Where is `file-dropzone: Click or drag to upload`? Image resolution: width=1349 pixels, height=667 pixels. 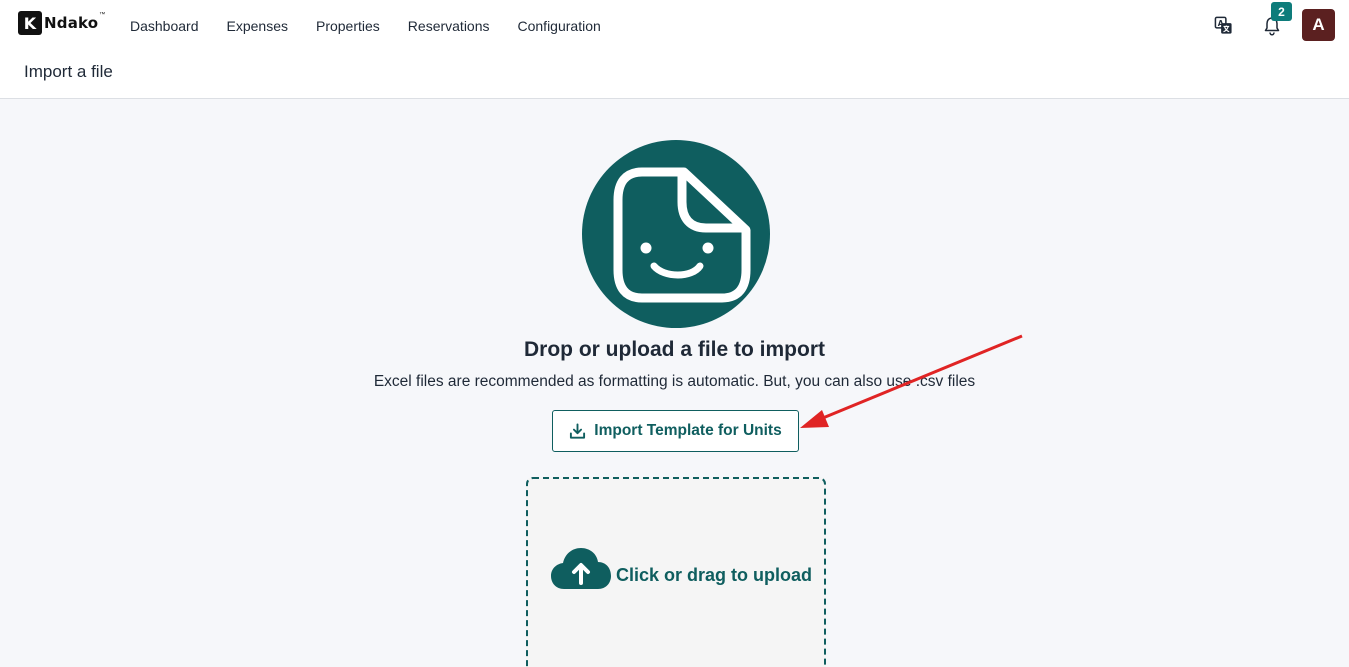 file-dropzone: Click or drag to upload is located at coordinates (676, 572).